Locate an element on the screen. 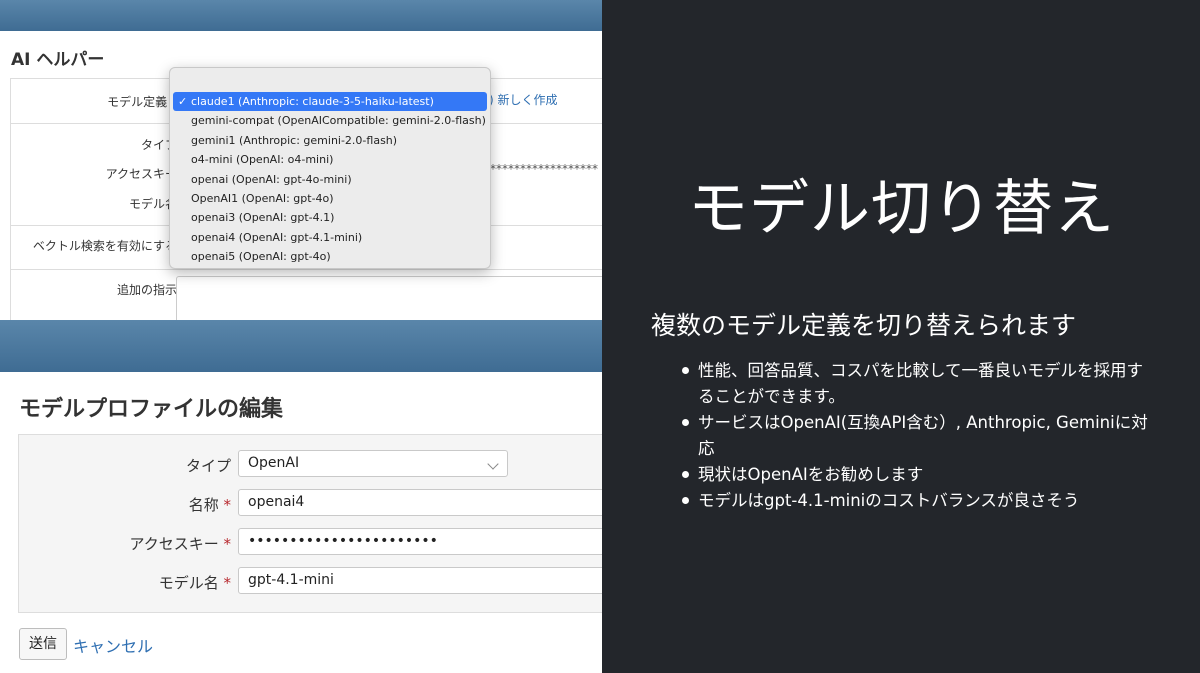  bullet-item: モデルはgpt-4.1-miniのコストバランスが良さそう is located at coordinates (917, 501).